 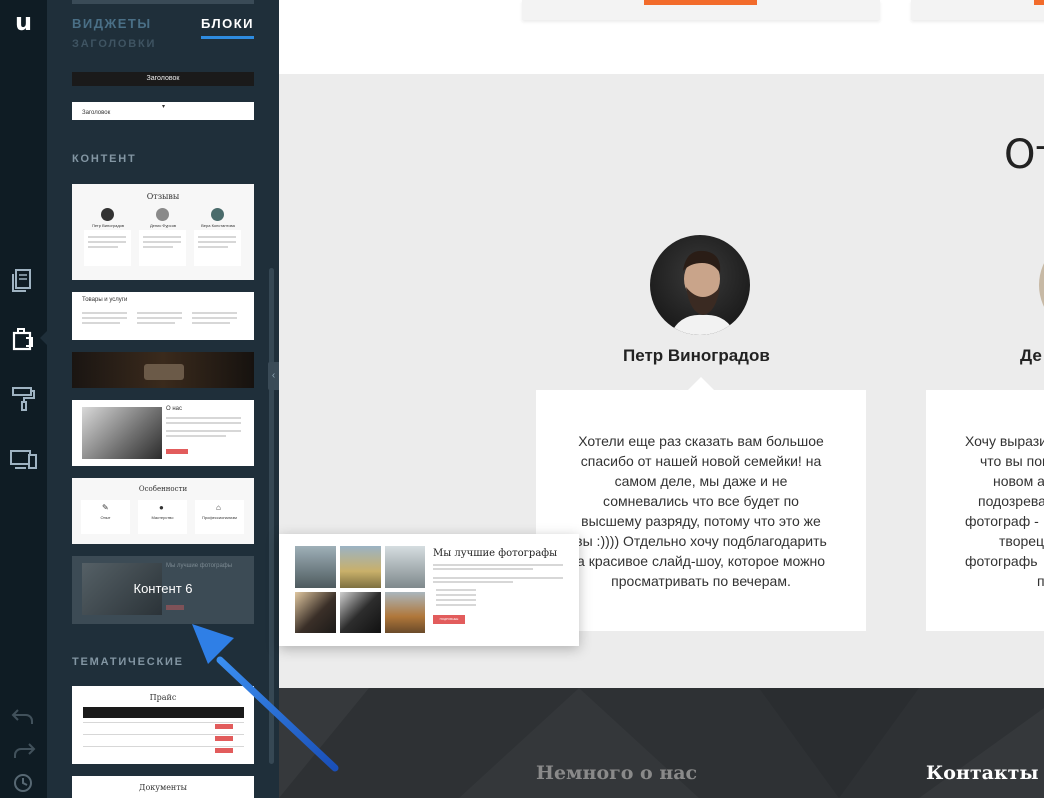 What do you see at coordinates (163, 28) in the screenshot?
I see `panel-tabs: ВИДЖЕТЫ БЛОКИ` at bounding box center [163, 28].